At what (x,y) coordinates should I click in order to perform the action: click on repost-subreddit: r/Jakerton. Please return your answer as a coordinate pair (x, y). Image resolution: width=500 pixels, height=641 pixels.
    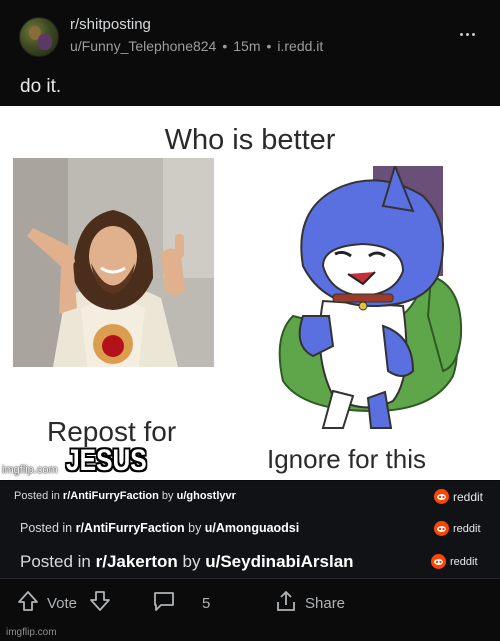
    Looking at the image, I should click on (136, 561).